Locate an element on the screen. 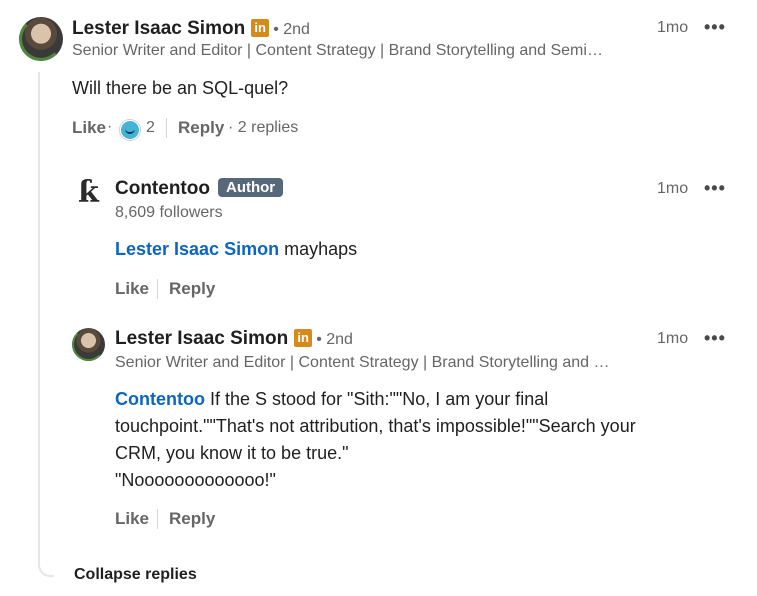  comment-header: Lester Isaac Simon in • 2nd is located at coordinates (191, 29).